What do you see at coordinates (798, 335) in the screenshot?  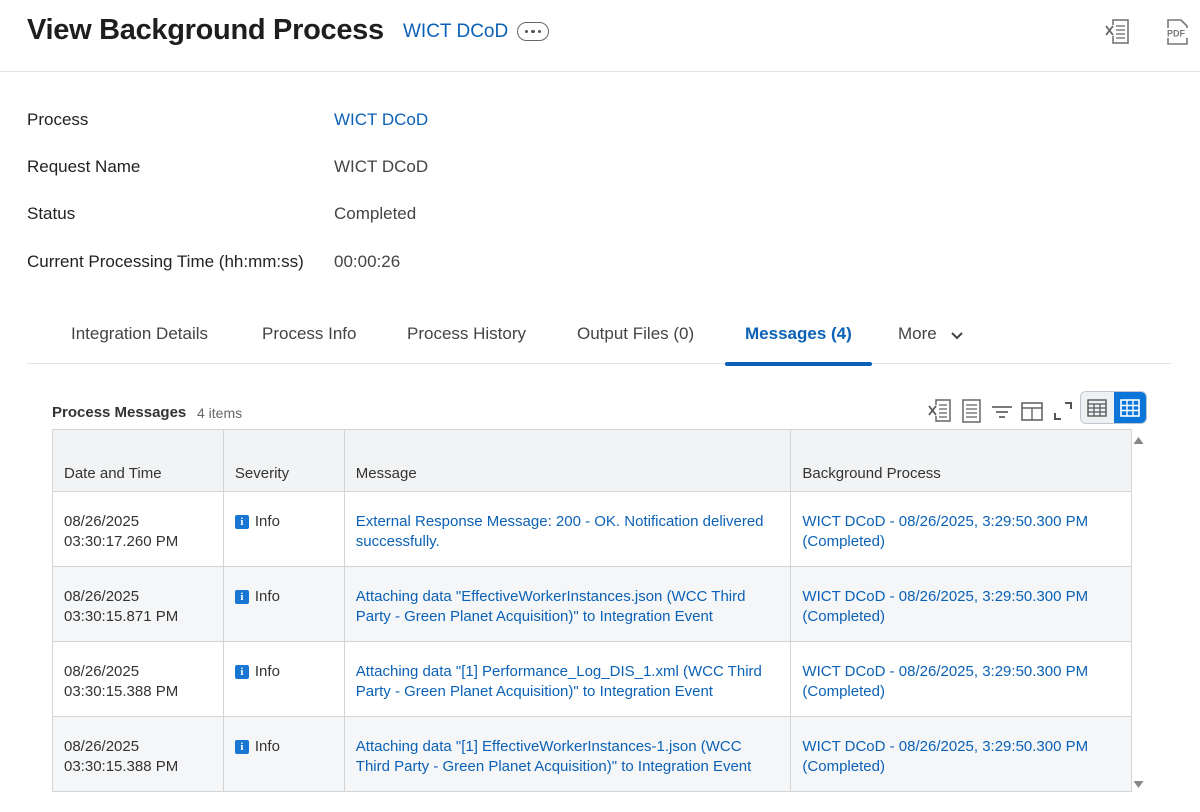 I see `tab-messages: Messages (4)` at bounding box center [798, 335].